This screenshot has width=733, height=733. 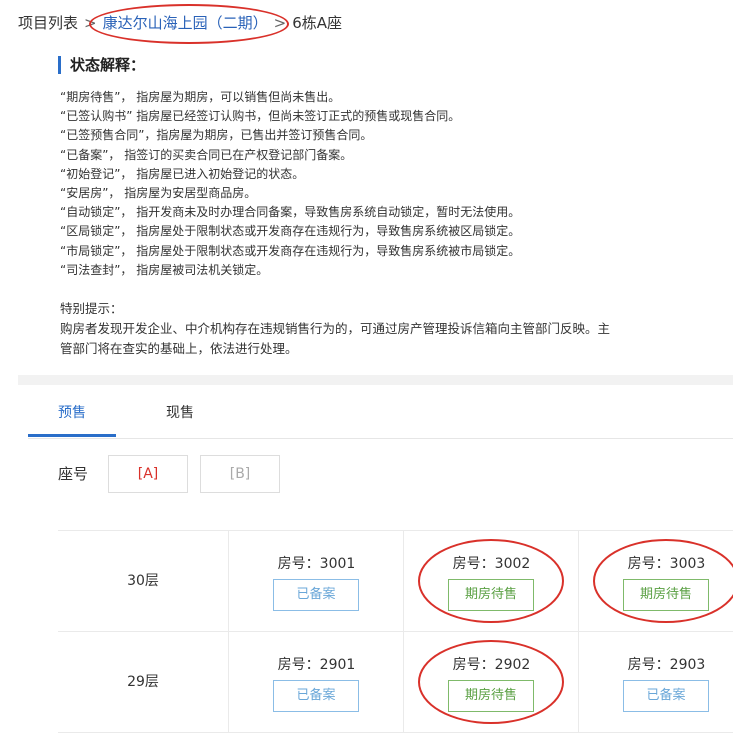 What do you see at coordinates (72, 435) in the screenshot?
I see `active-tab-indicator` at bounding box center [72, 435].